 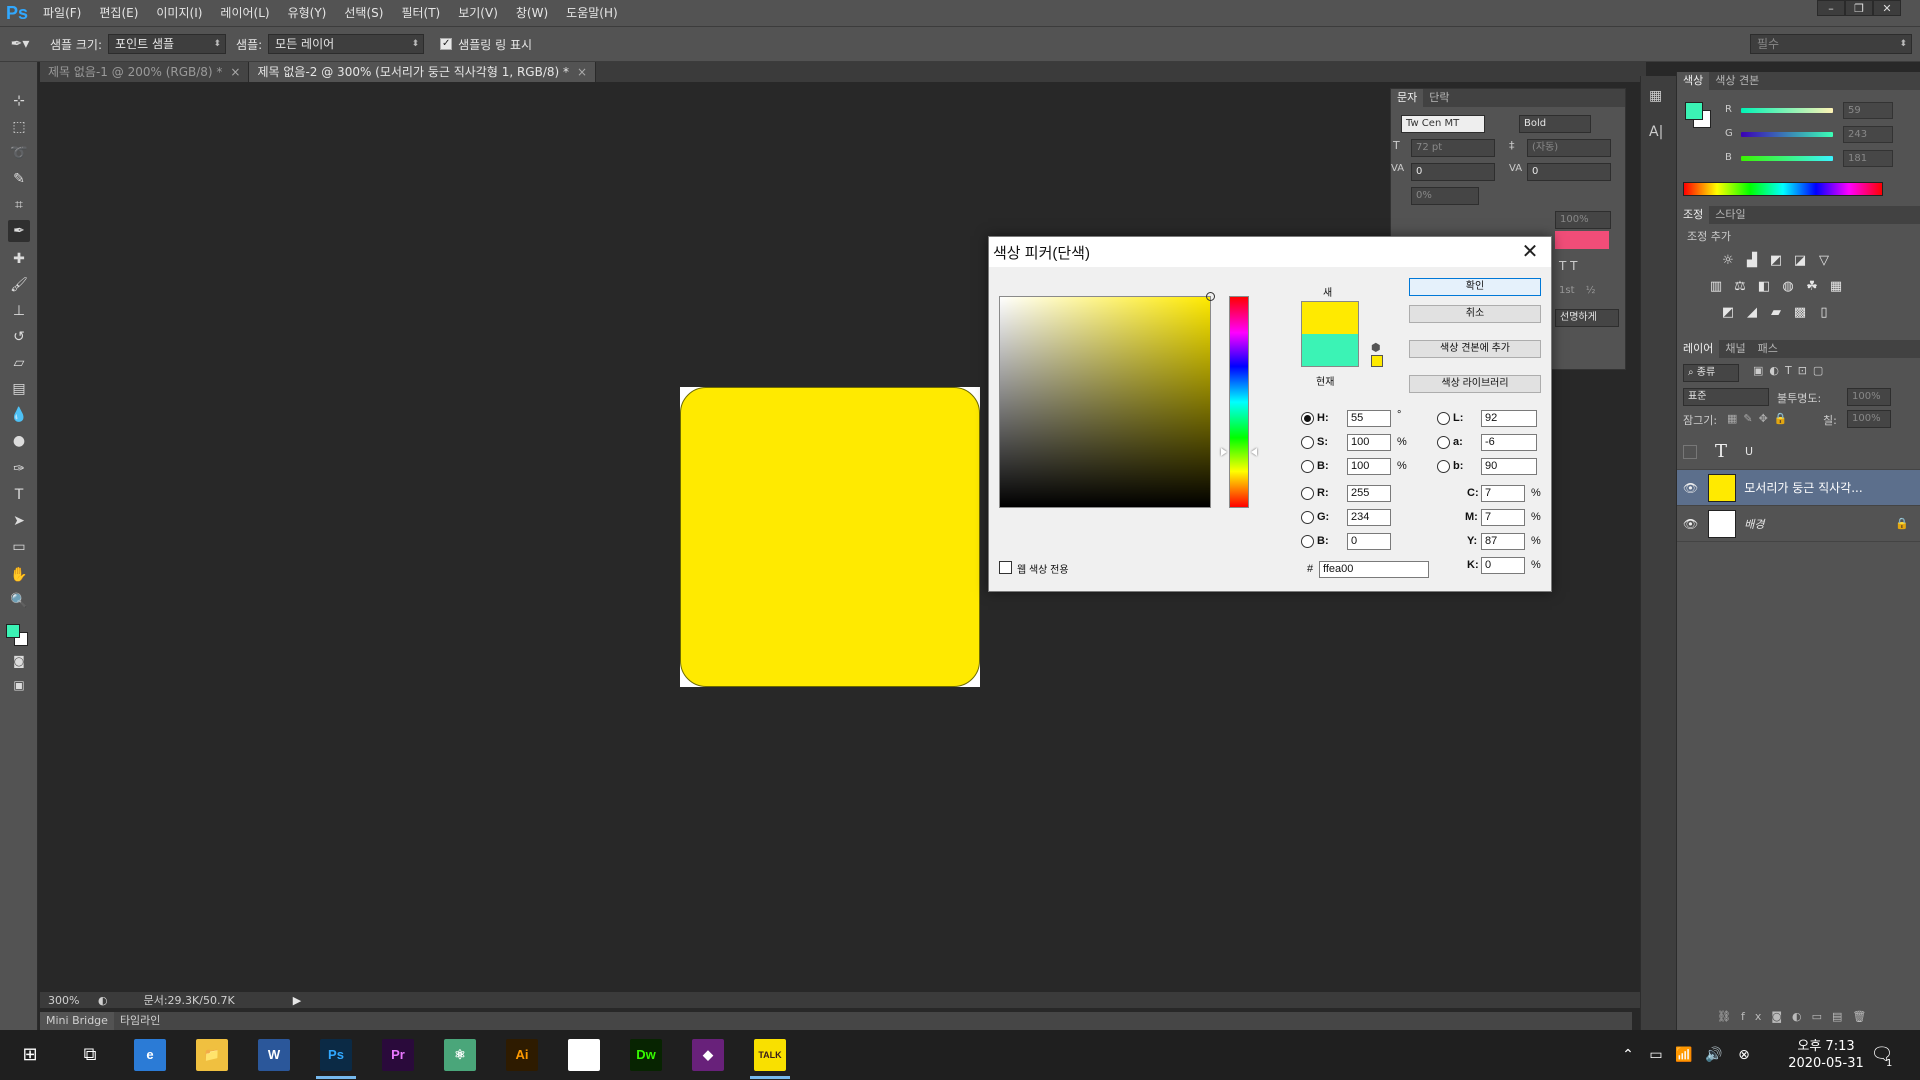 I want to click on taskbar-app-photoshop: Ps, so click(x=336, y=1055).